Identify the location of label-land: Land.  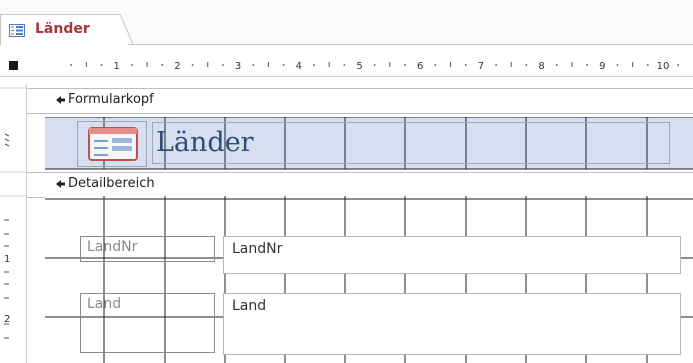
(147, 323).